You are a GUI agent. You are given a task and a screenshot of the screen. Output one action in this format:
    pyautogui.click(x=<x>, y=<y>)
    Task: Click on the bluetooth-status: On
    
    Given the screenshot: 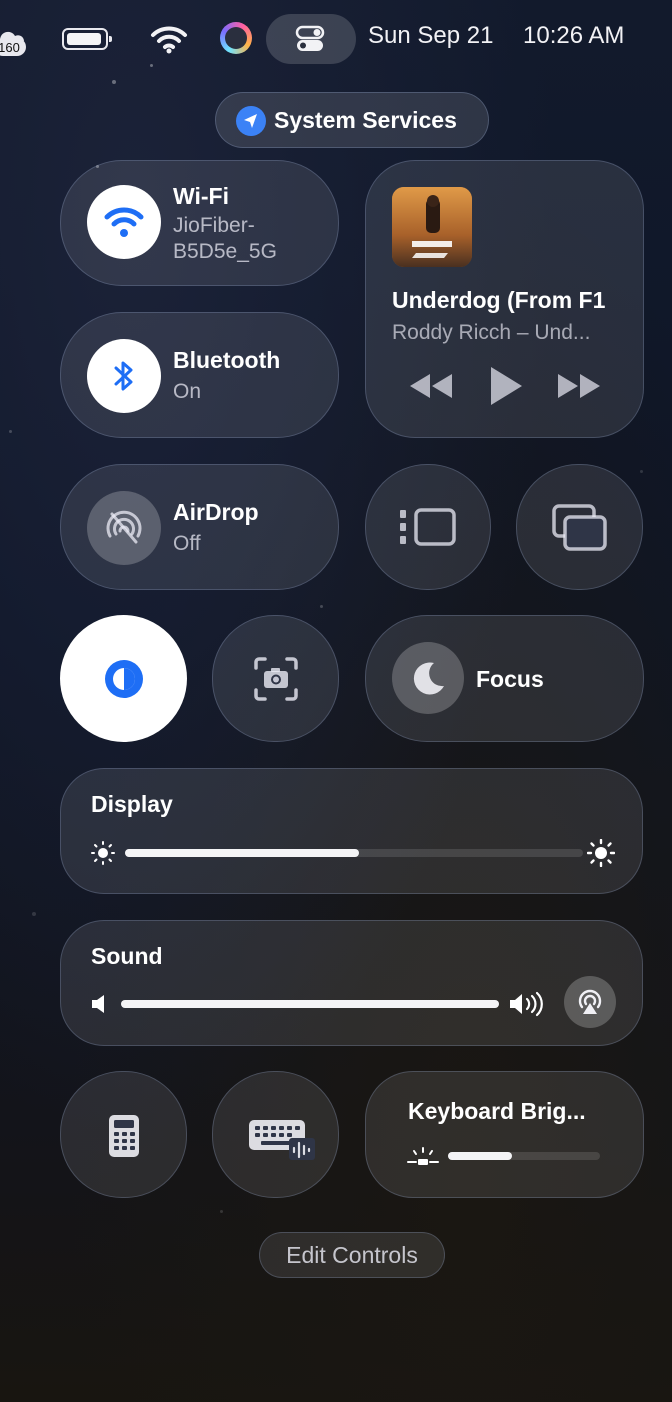 What is the action you would take?
    pyautogui.click(x=187, y=391)
    